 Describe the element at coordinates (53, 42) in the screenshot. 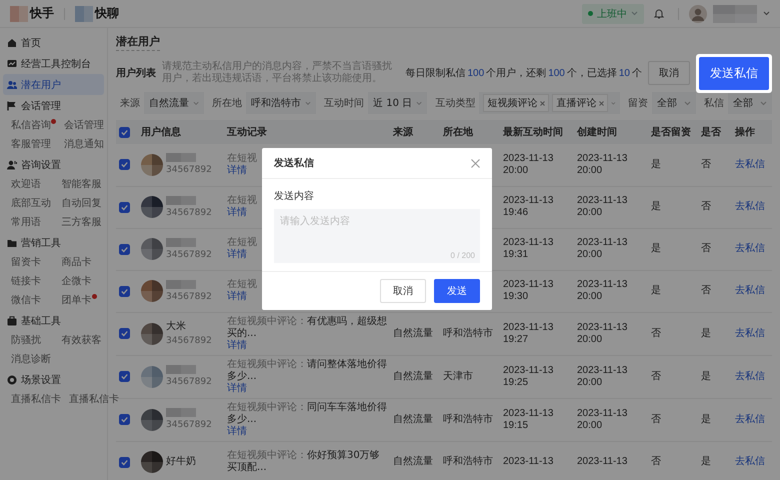

I see `sidebar-item: 首页` at that location.